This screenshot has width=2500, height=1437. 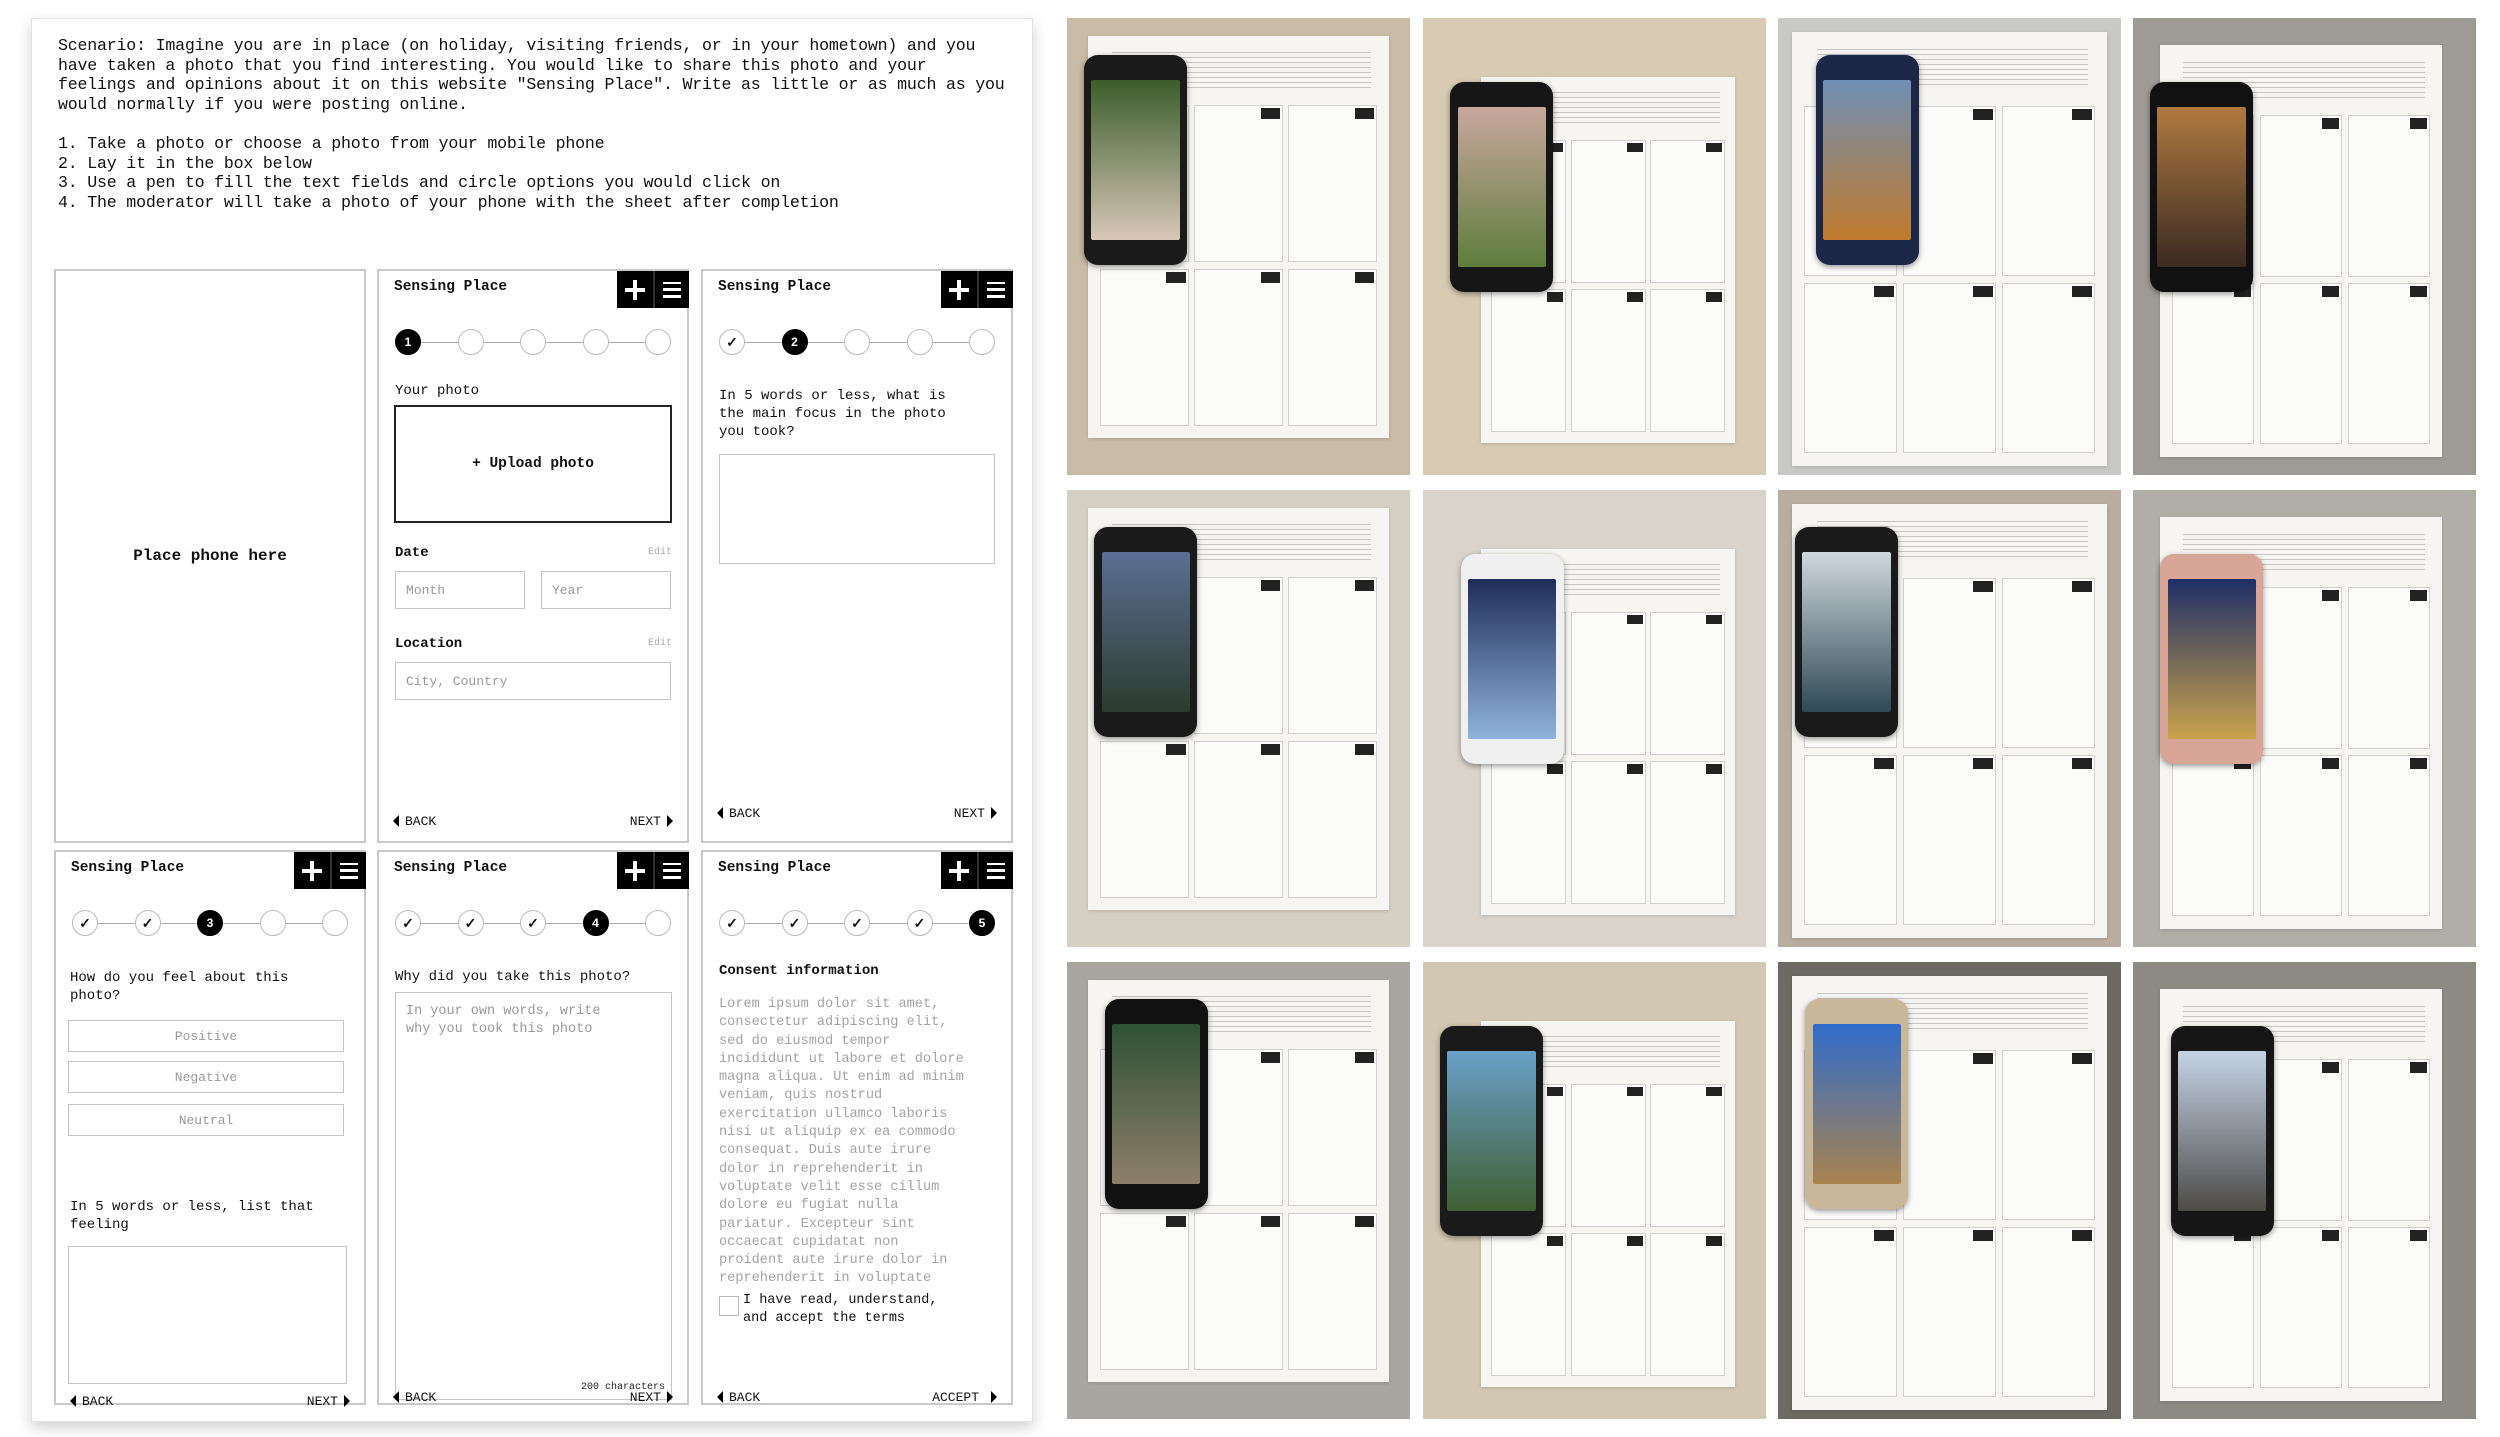 I want to click on step-indicator-current: 4, so click(x=595, y=923).